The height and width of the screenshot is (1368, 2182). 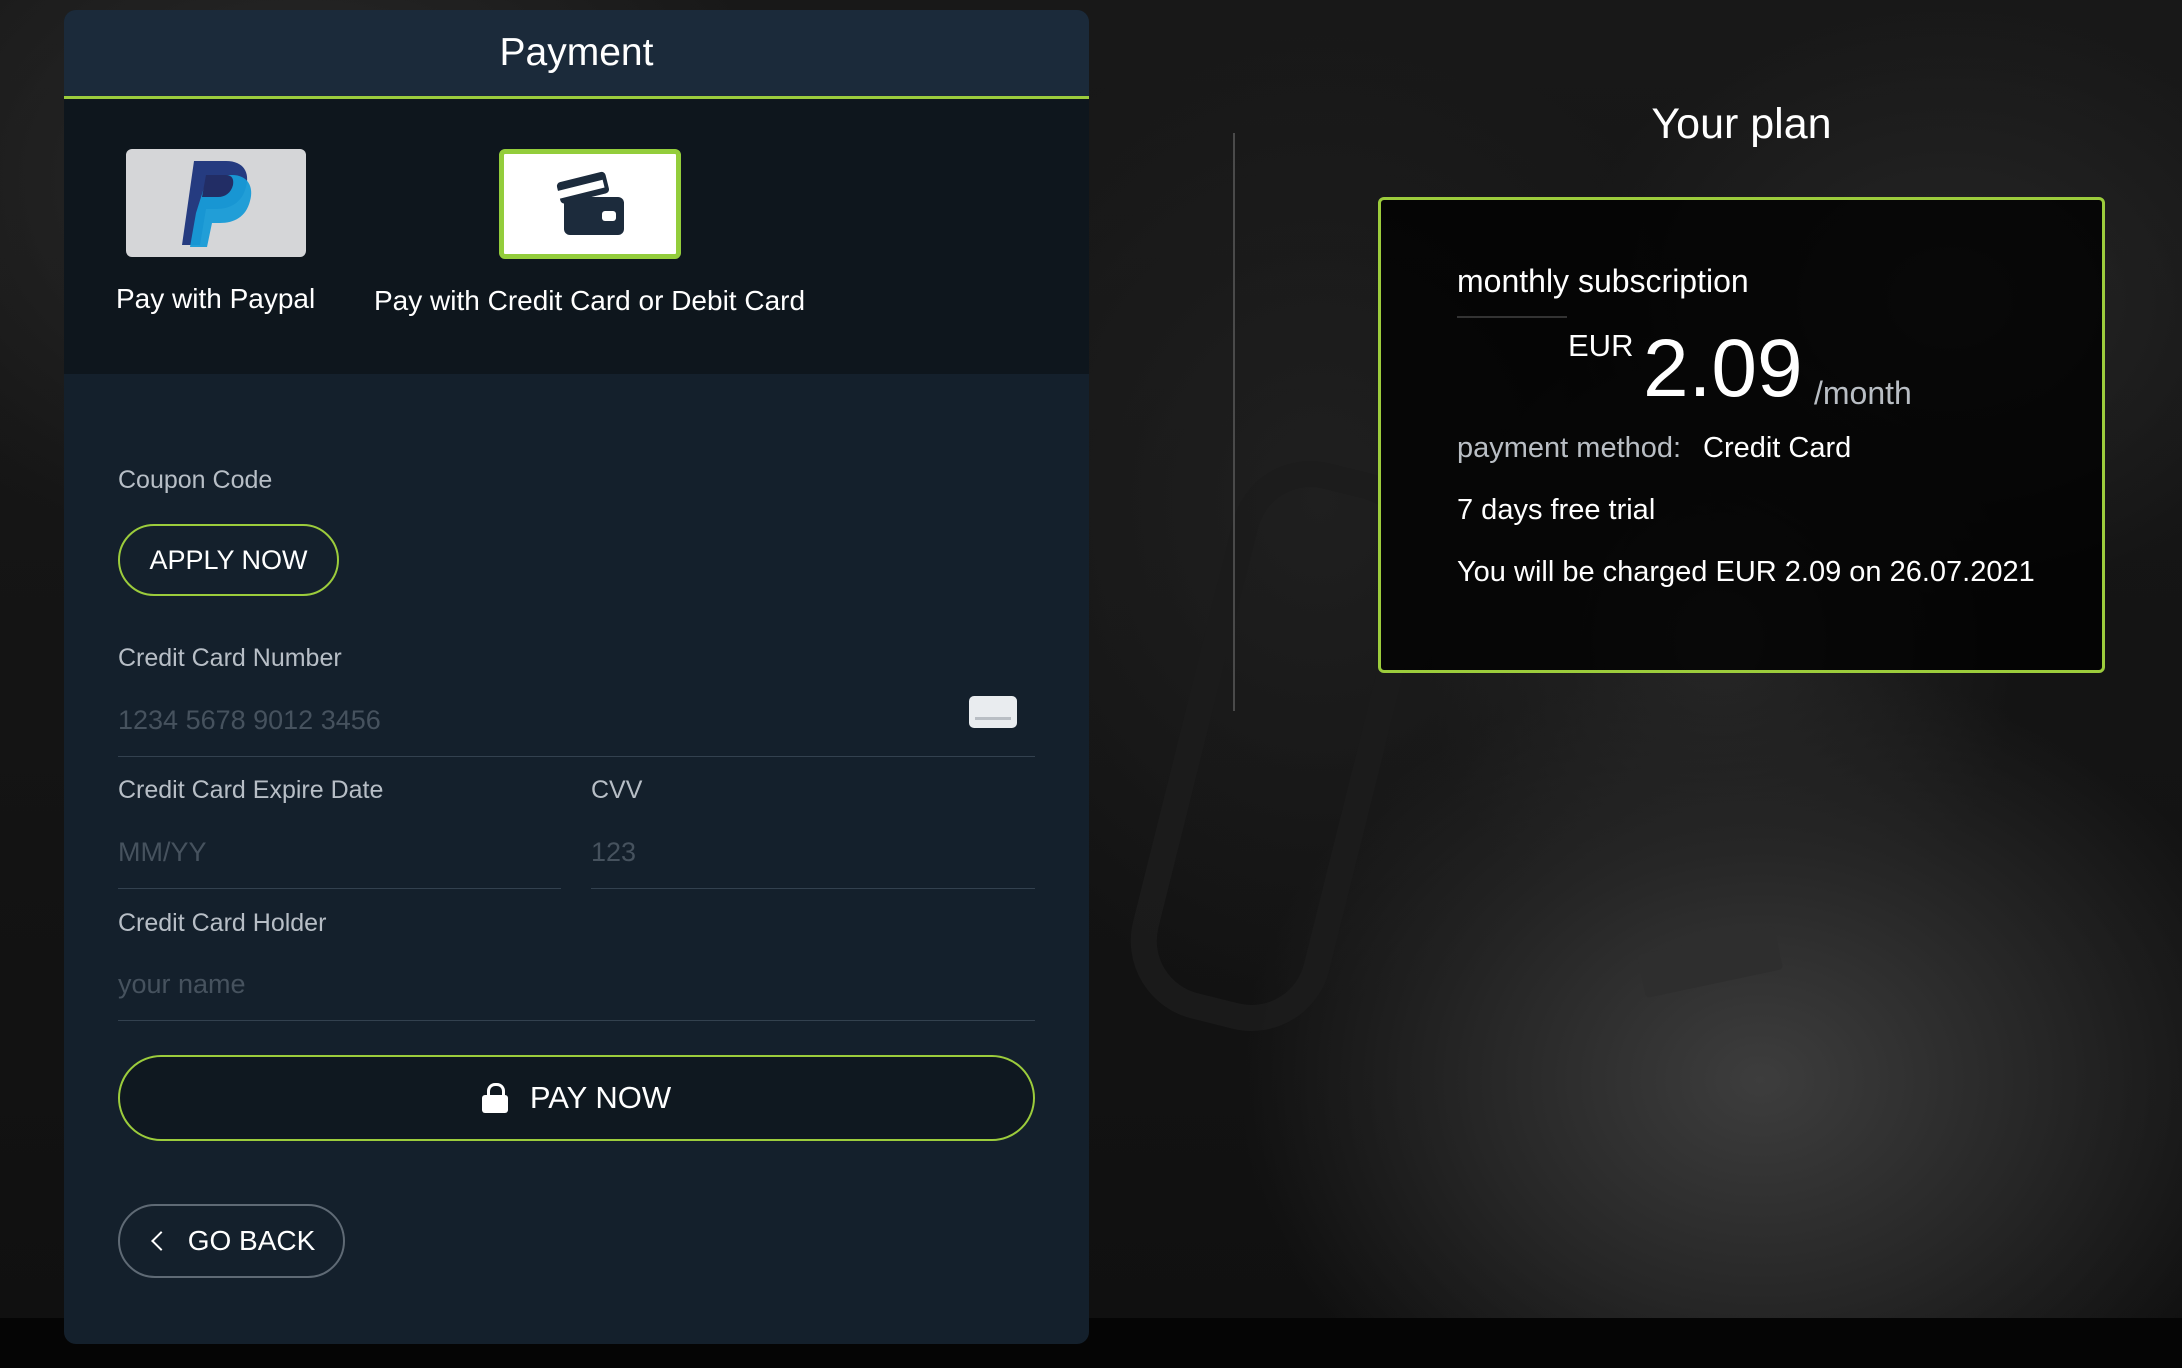 What do you see at coordinates (251, 790) in the screenshot?
I see `expire-date-label: Credit Card Expire Date` at bounding box center [251, 790].